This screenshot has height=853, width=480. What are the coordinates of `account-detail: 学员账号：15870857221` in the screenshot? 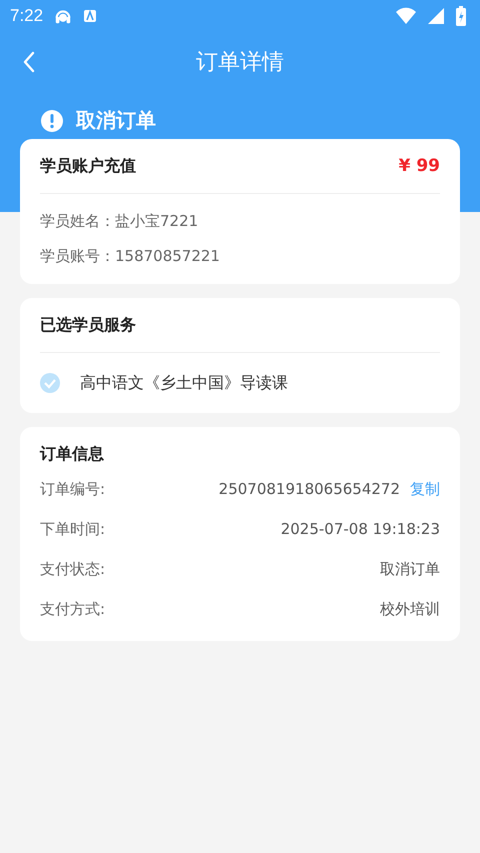 It's located at (130, 256).